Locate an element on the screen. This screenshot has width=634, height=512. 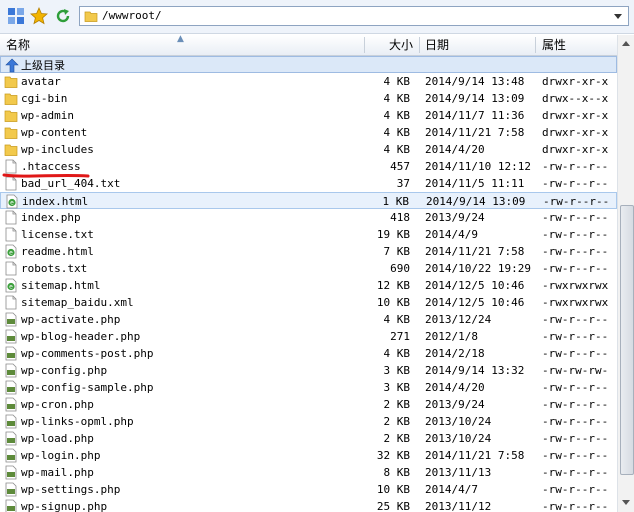
file-name: robots.txt is located at coordinates (54, 268).